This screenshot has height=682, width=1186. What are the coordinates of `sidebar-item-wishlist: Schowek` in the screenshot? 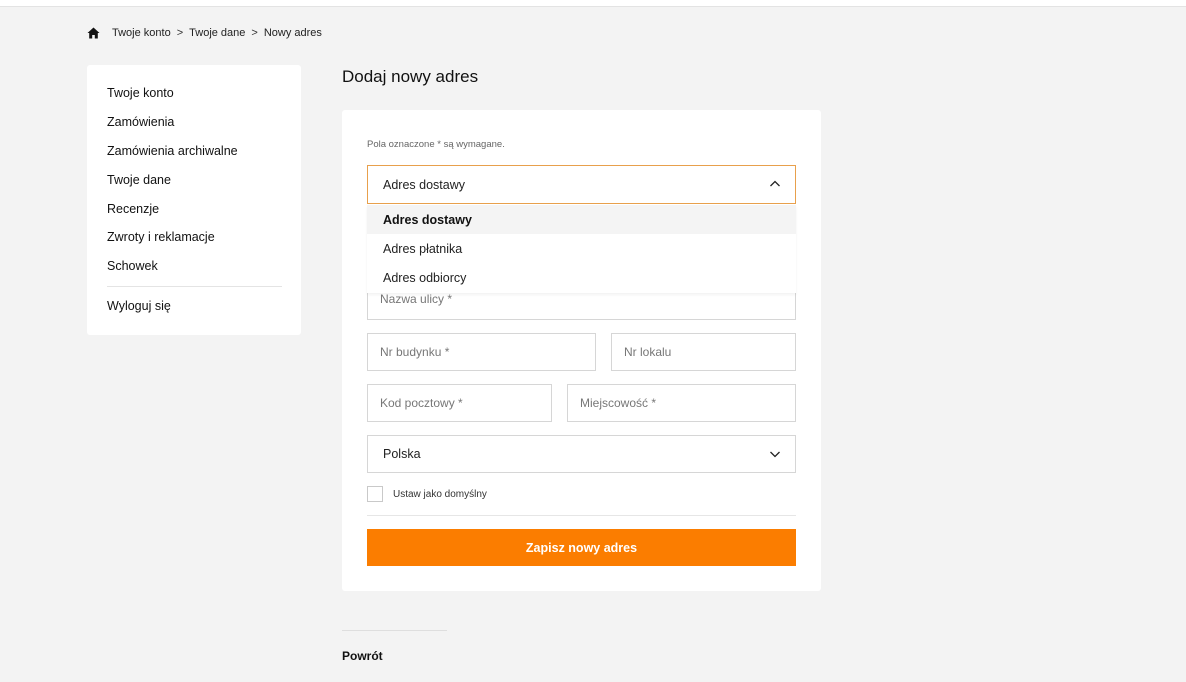 It's located at (132, 266).